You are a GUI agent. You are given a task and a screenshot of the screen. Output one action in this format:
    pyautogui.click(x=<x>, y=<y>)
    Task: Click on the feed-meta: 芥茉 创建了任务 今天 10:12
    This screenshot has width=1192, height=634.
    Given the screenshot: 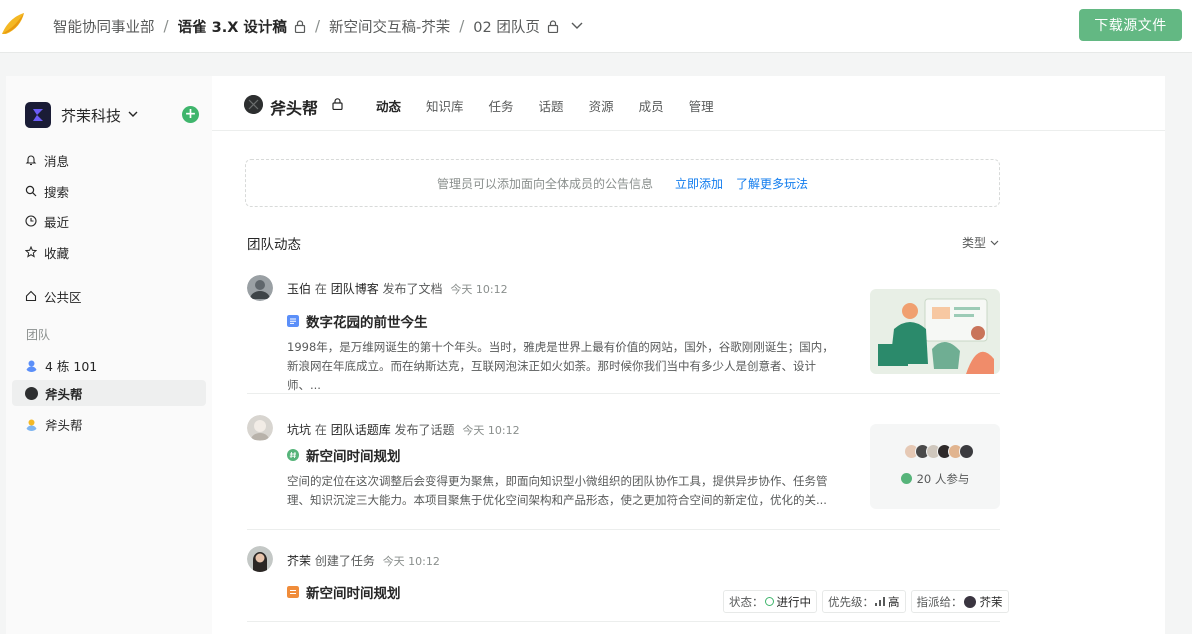 What is the action you would take?
    pyautogui.click(x=363, y=561)
    